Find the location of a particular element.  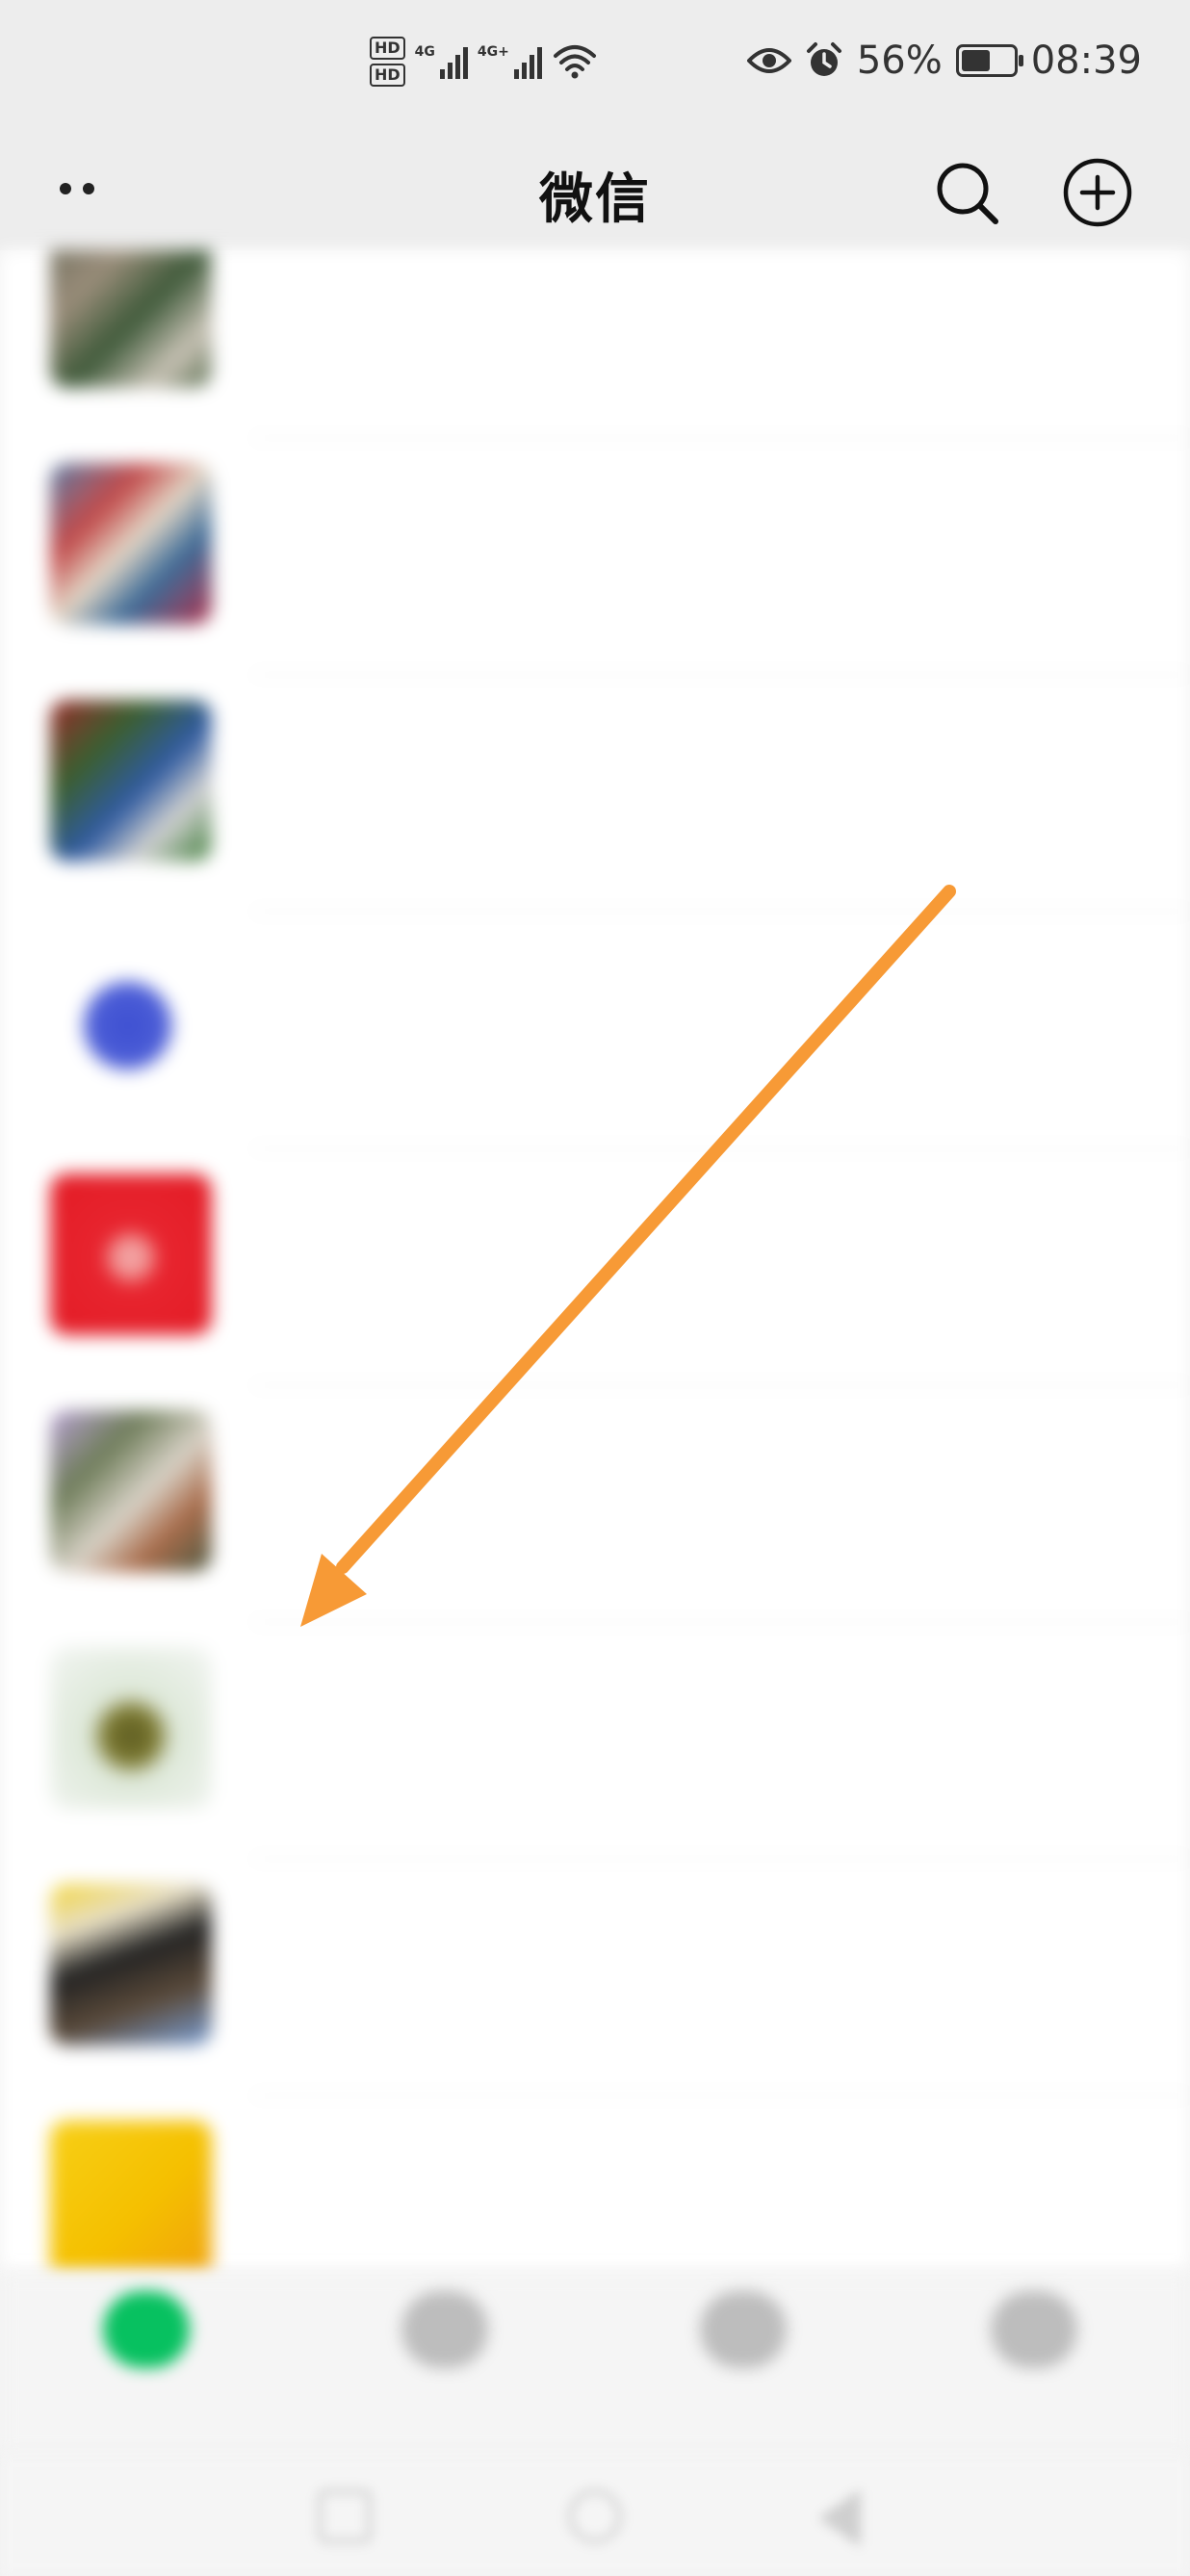

battery-fill is located at coordinates (976, 61).